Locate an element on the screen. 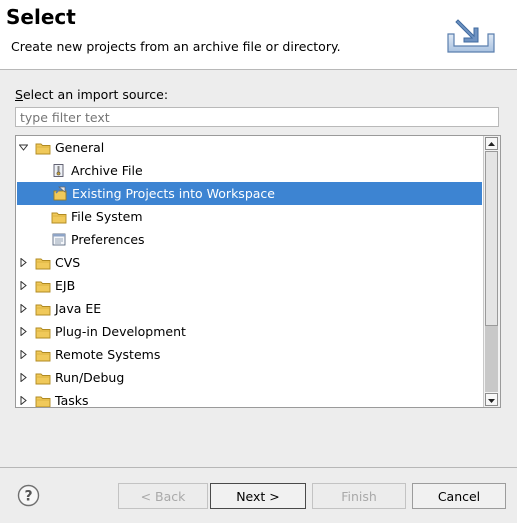 The width and height of the screenshot is (517, 523). tree-item-label: Existing Projects into Workspace is located at coordinates (173, 193).